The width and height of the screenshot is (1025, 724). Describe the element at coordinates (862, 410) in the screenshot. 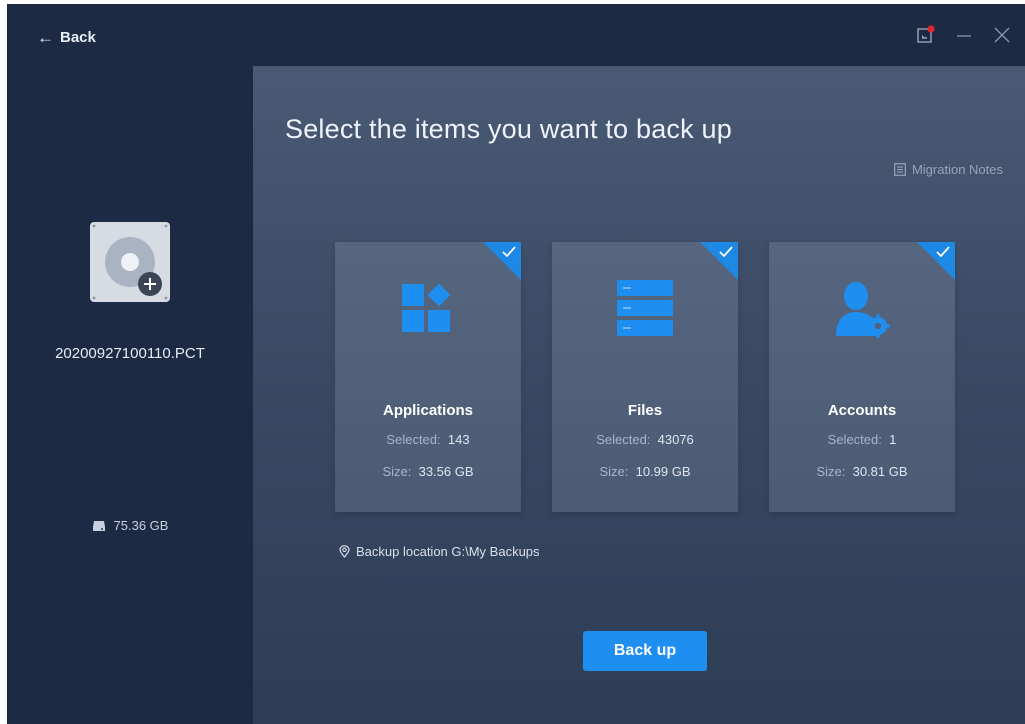

I see `card-title: Accounts` at that location.